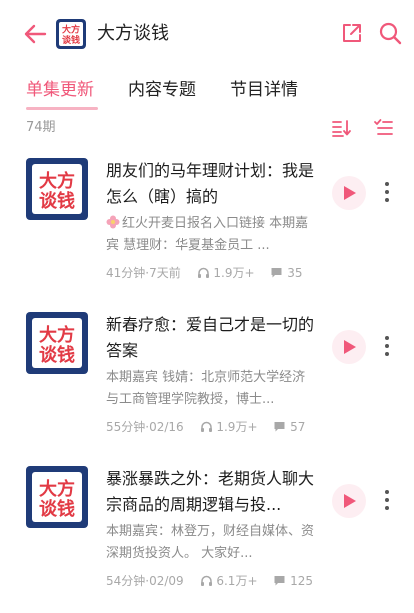 The image size is (414, 613). Describe the element at coordinates (165, 273) in the screenshot. I see `episode-date: 7天前` at that location.